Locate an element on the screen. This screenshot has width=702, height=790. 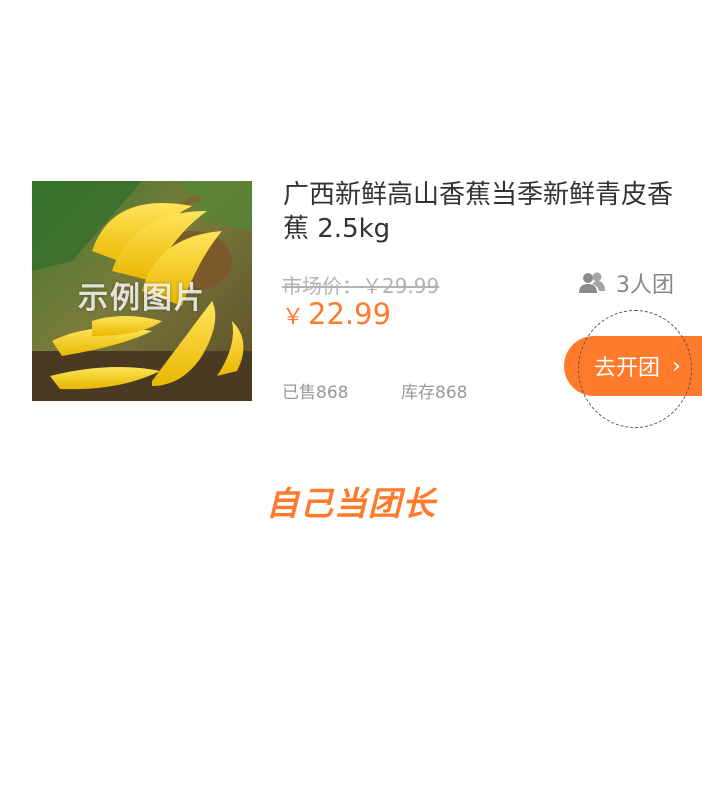
stock-count: 库存868 is located at coordinates (434, 393).